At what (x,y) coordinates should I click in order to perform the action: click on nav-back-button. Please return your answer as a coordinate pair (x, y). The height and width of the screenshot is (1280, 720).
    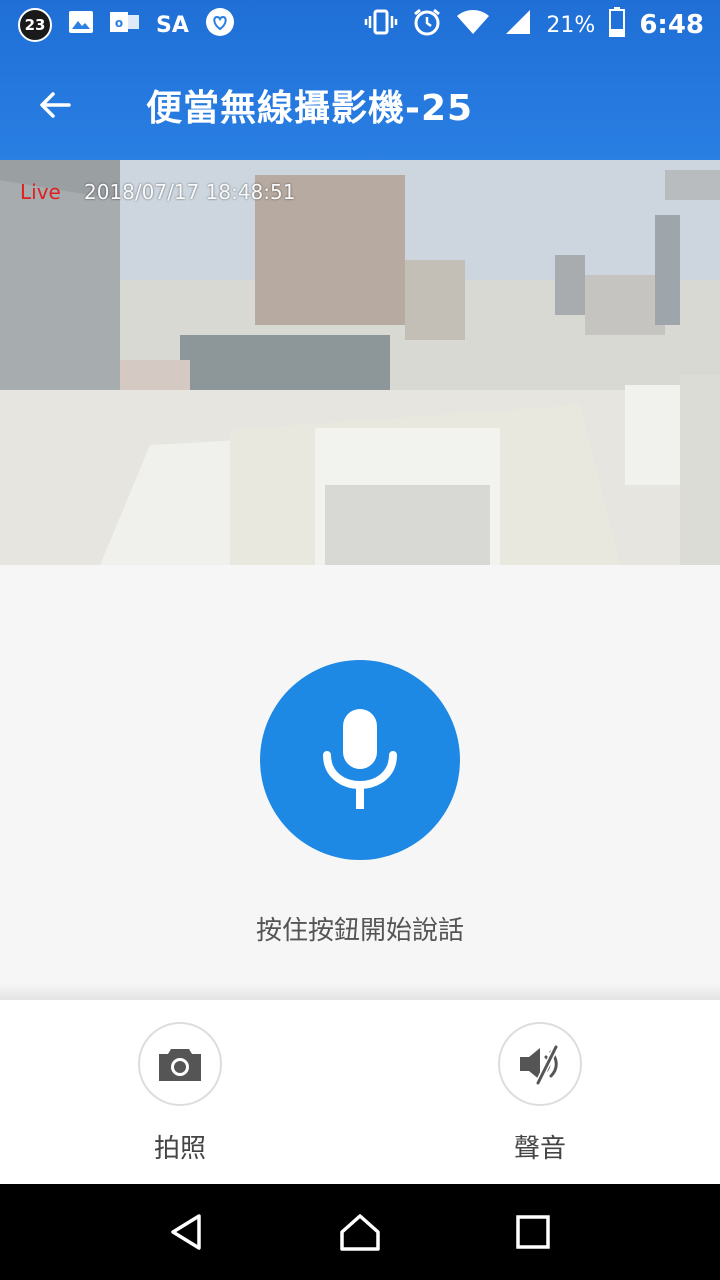
    Looking at the image, I should click on (187, 1232).